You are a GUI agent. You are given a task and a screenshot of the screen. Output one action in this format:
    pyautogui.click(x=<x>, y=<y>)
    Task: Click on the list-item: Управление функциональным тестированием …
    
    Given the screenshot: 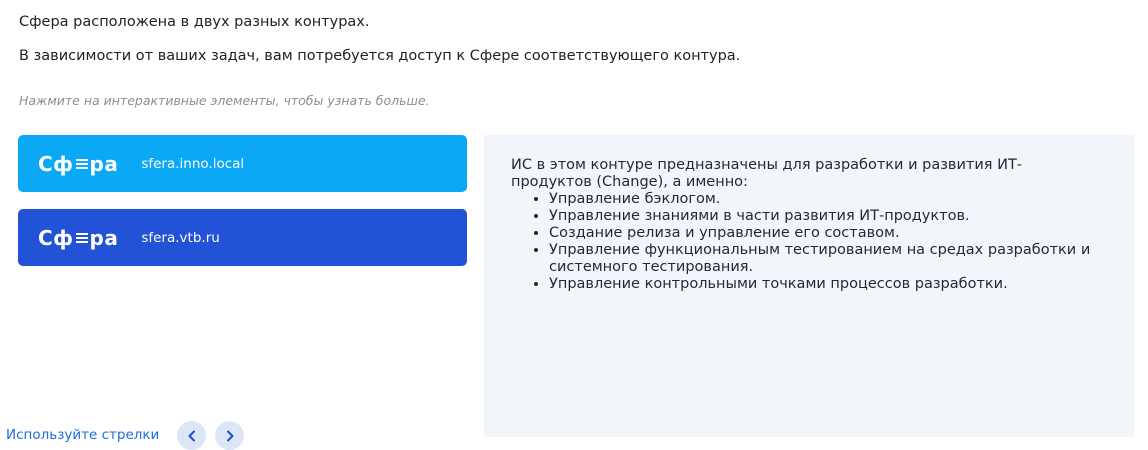 What is the action you would take?
    pyautogui.click(x=828, y=259)
    